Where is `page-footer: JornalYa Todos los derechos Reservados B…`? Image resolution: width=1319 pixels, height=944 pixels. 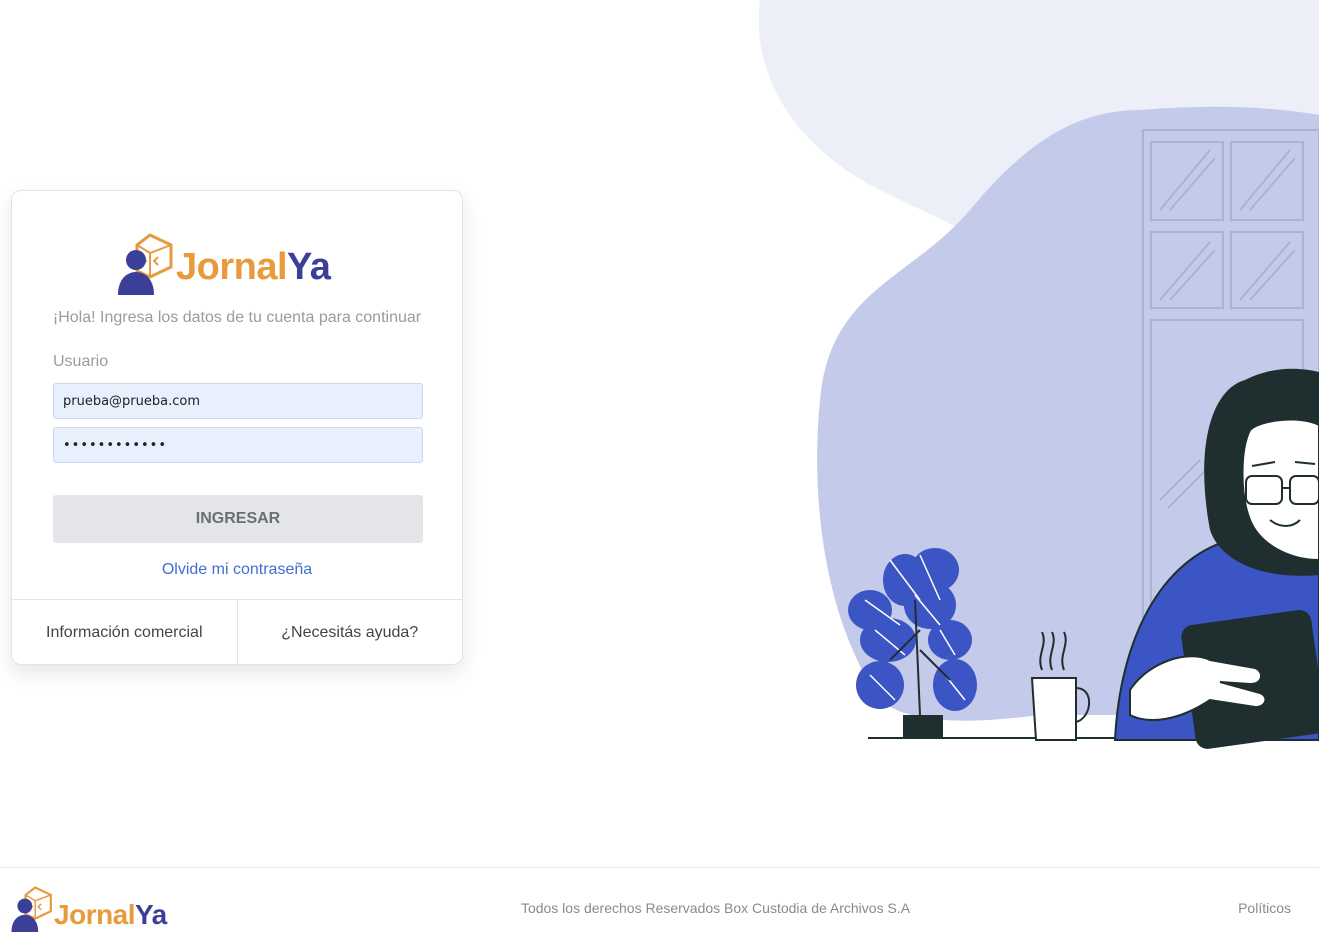
page-footer: JornalYa Todos los derechos Reservados B… is located at coordinates (659, 905).